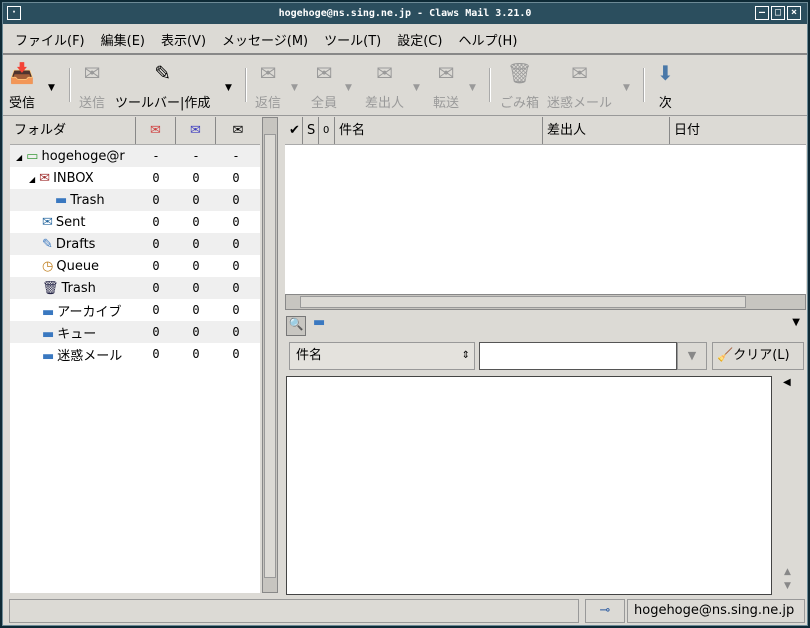 Image resolution: width=810 pixels, height=628 pixels. I want to click on status-message, so click(294, 611).